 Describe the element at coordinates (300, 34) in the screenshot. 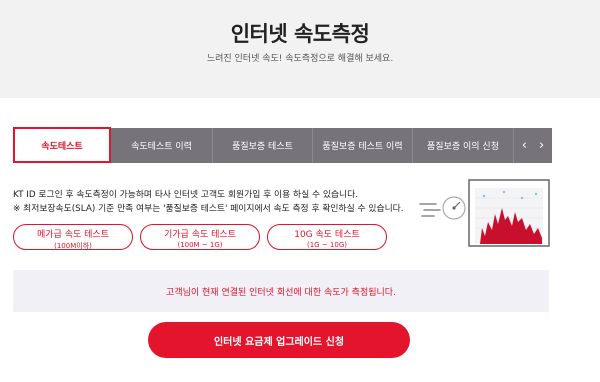

I see `page-title: 인터넷 속도측정` at that location.